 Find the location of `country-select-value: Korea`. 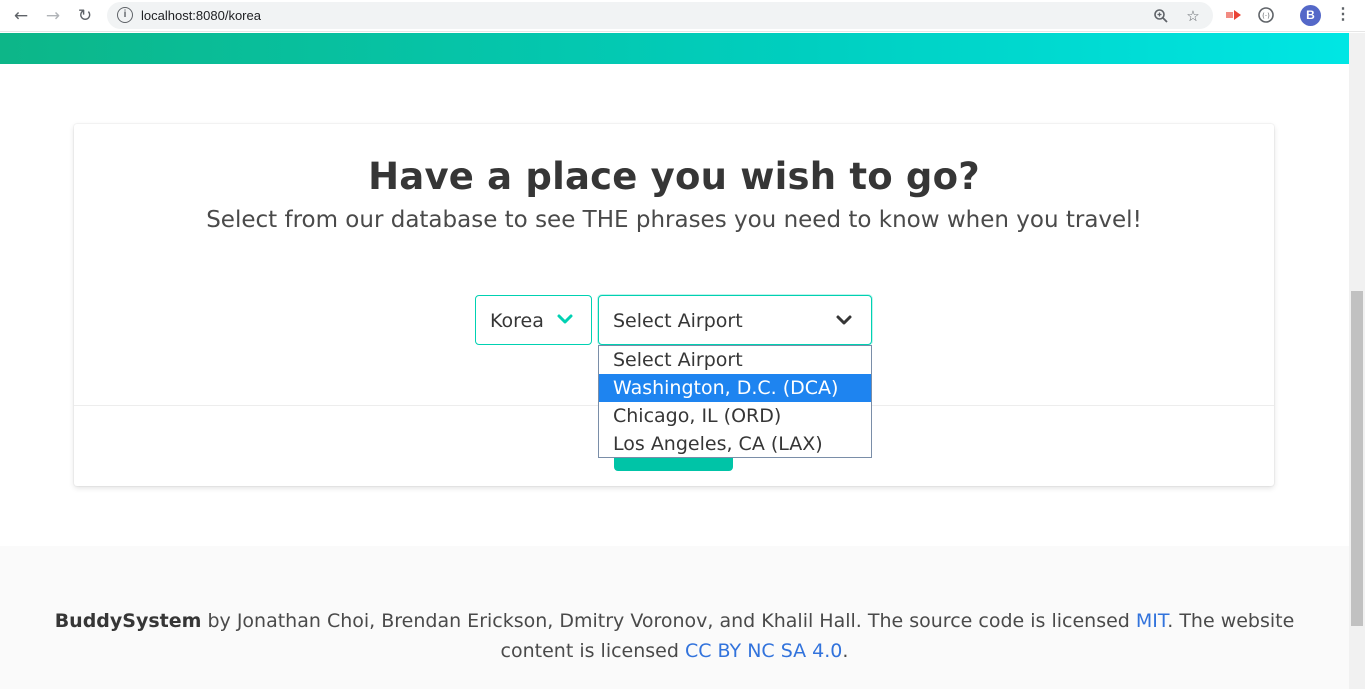

country-select-value: Korea is located at coordinates (517, 321).